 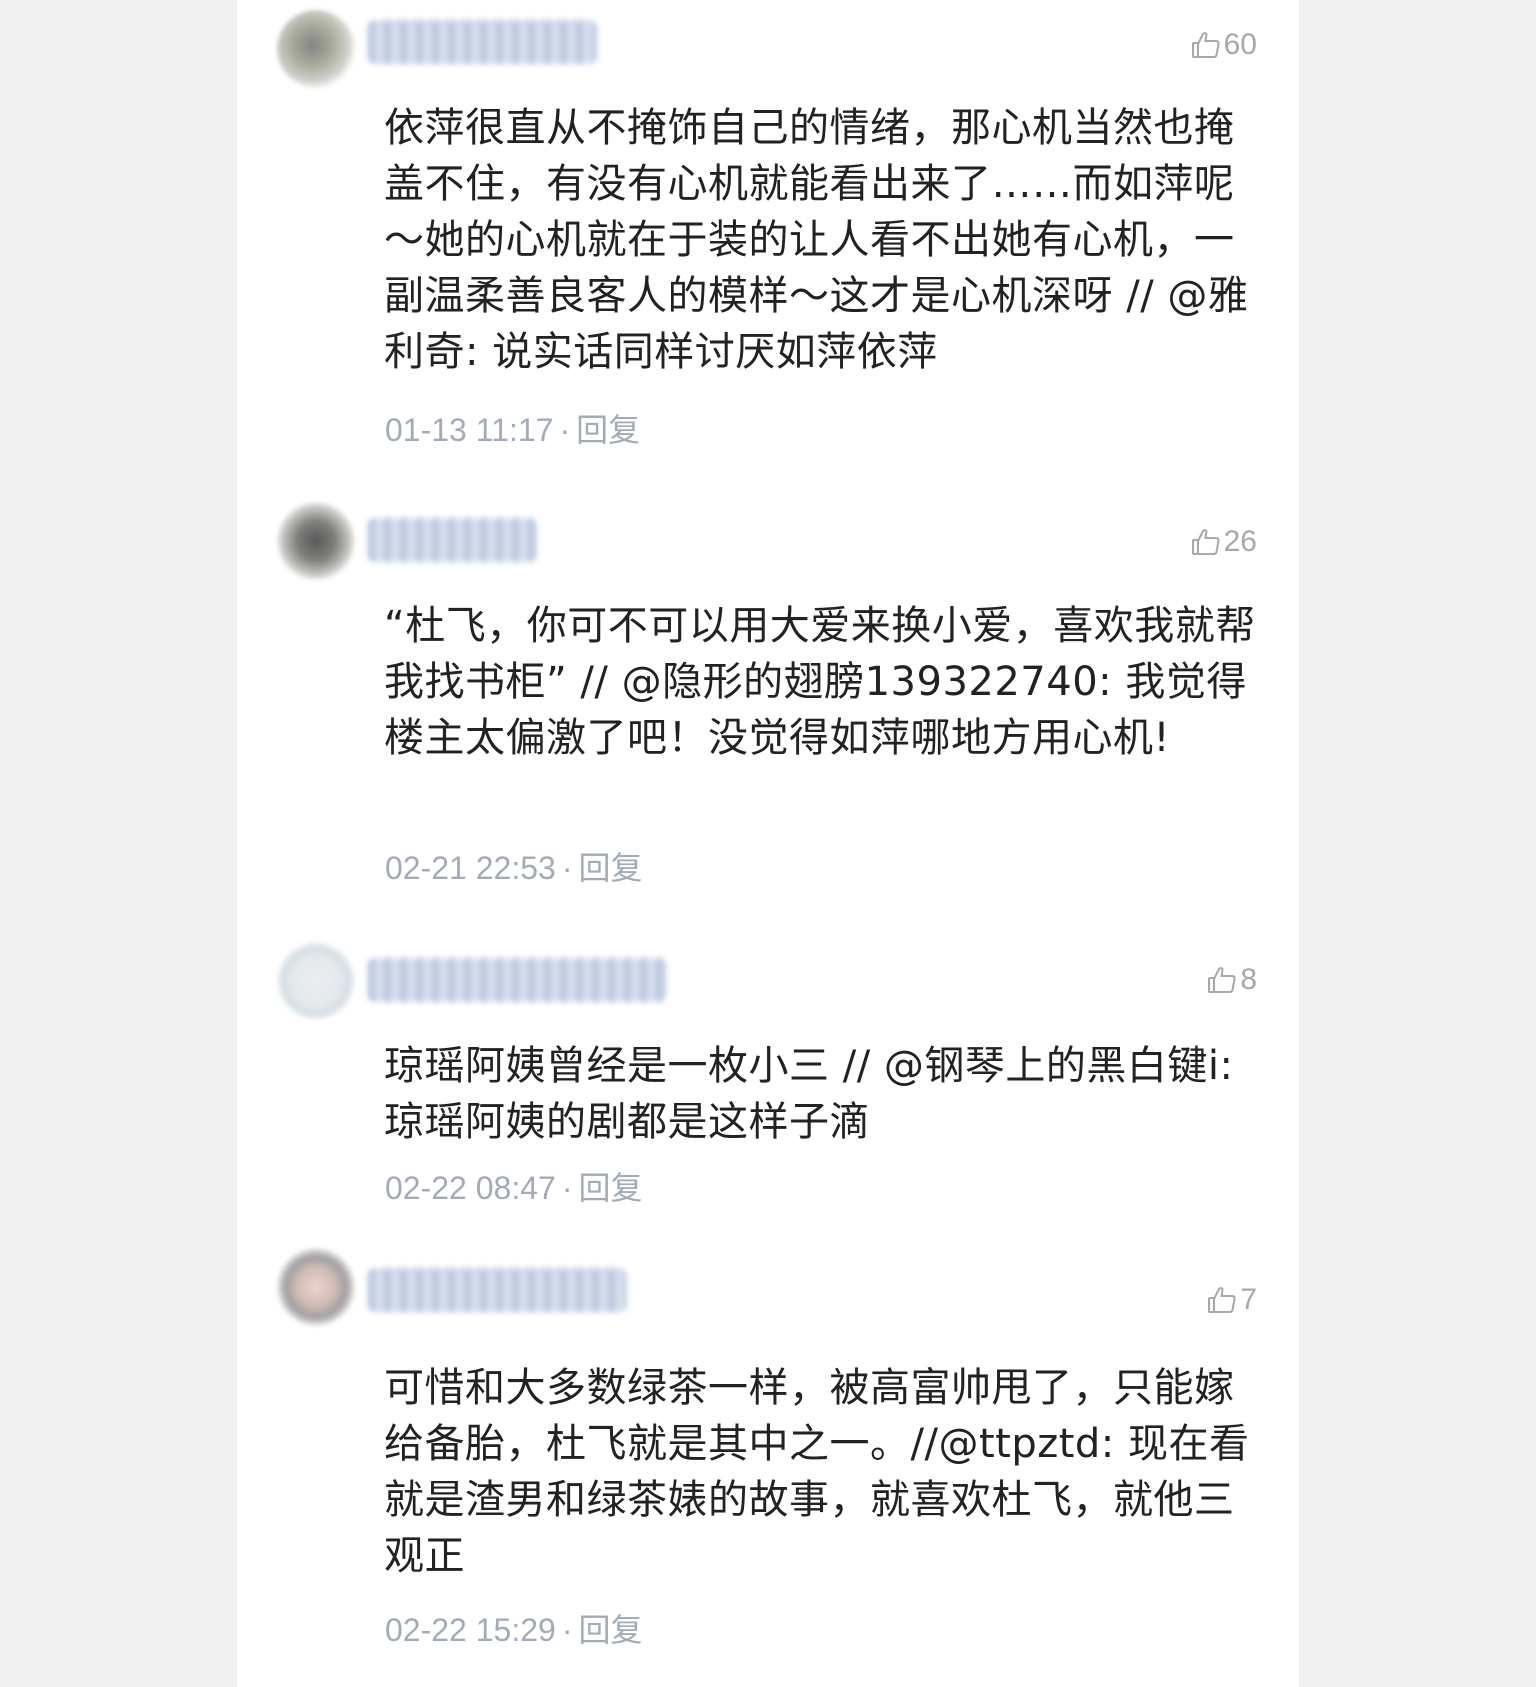 I want to click on comment-time: 02-22 08:47, so click(x=470, y=1188).